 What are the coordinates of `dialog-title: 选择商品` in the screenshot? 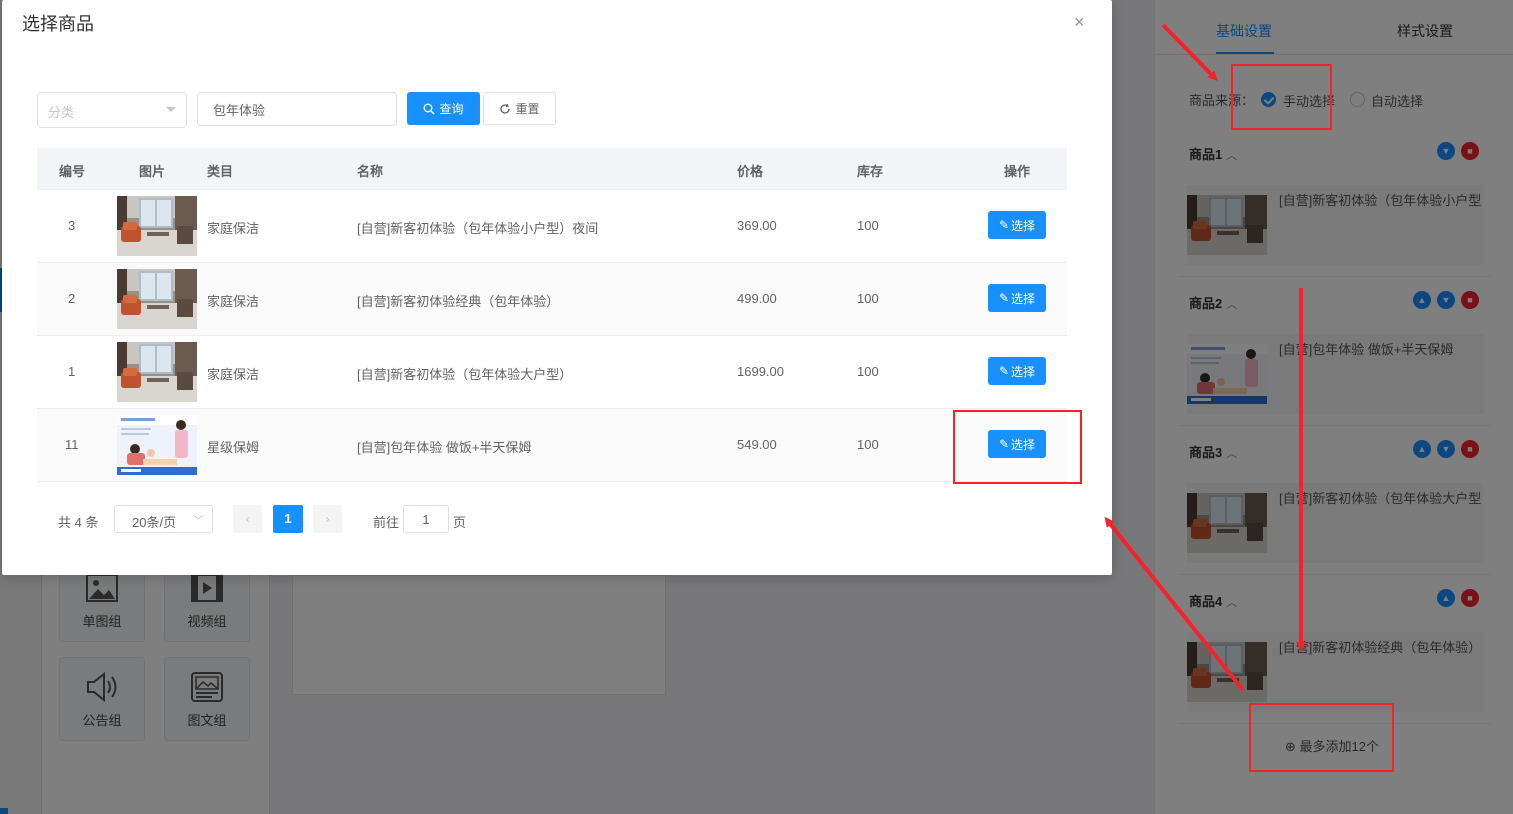 It's located at (58, 24).